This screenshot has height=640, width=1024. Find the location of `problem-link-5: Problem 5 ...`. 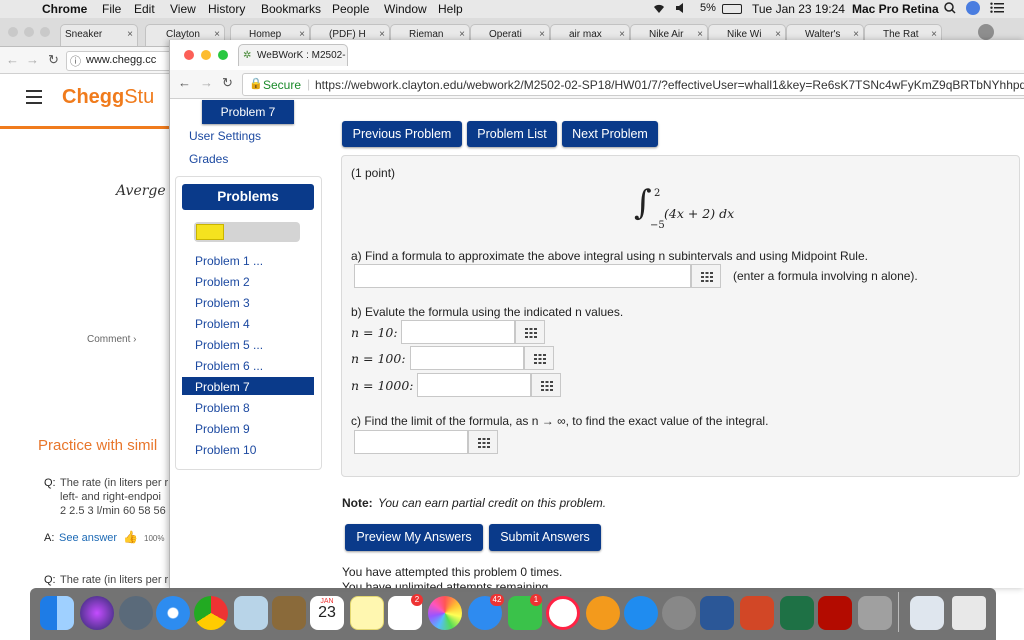

problem-link-5: Problem 5 ... is located at coordinates (229, 345).